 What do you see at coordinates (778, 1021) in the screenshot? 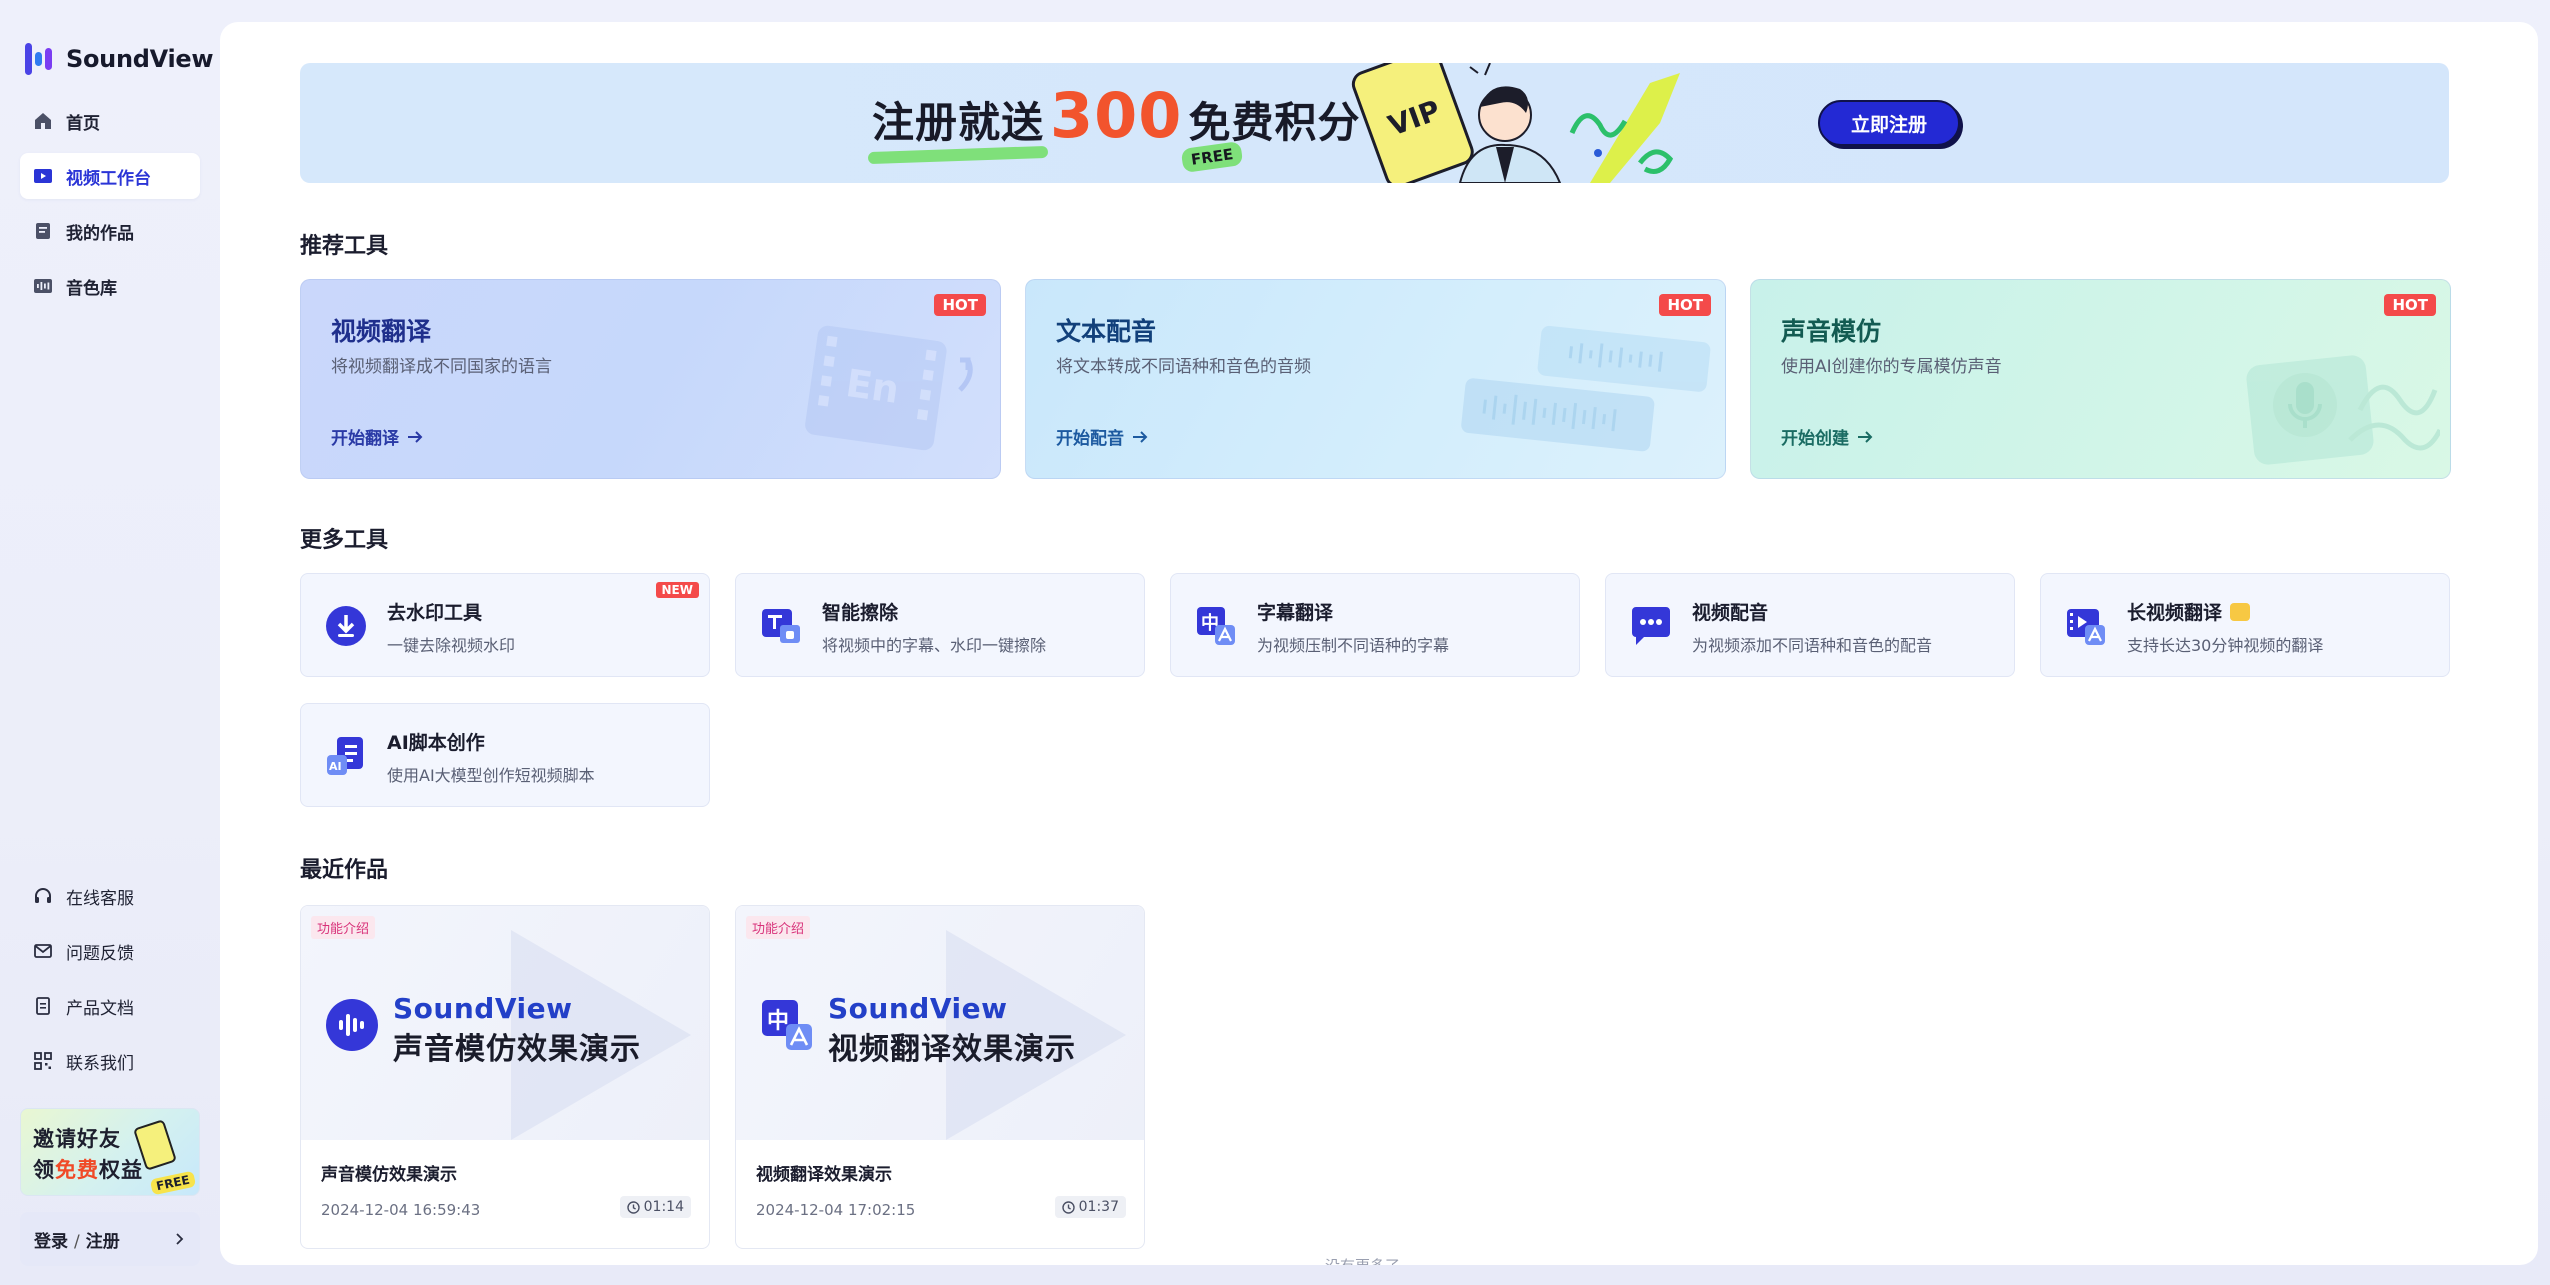
I see `svg-text: 中` at bounding box center [778, 1021].